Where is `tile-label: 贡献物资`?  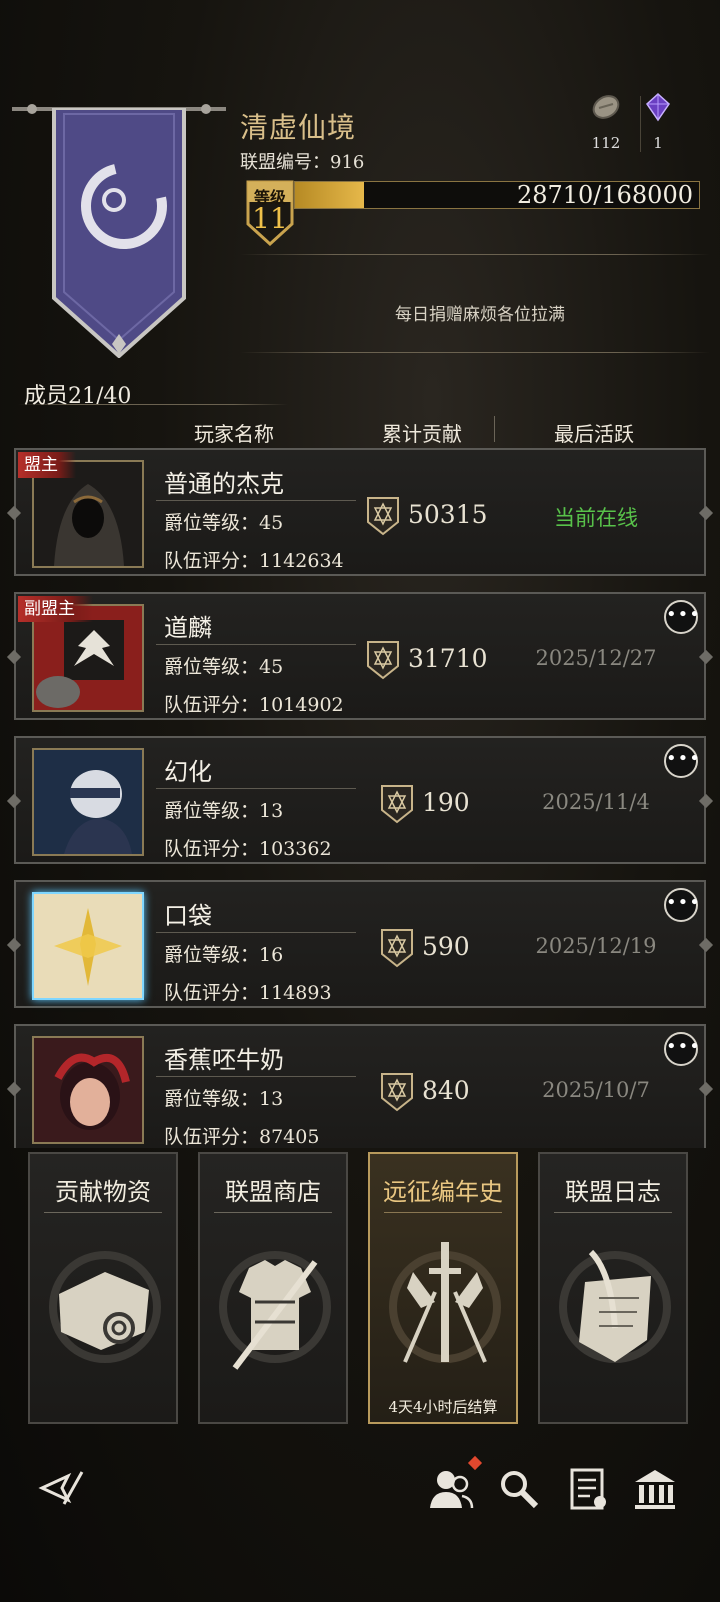
tile-label: 贡献物资 is located at coordinates (103, 1192).